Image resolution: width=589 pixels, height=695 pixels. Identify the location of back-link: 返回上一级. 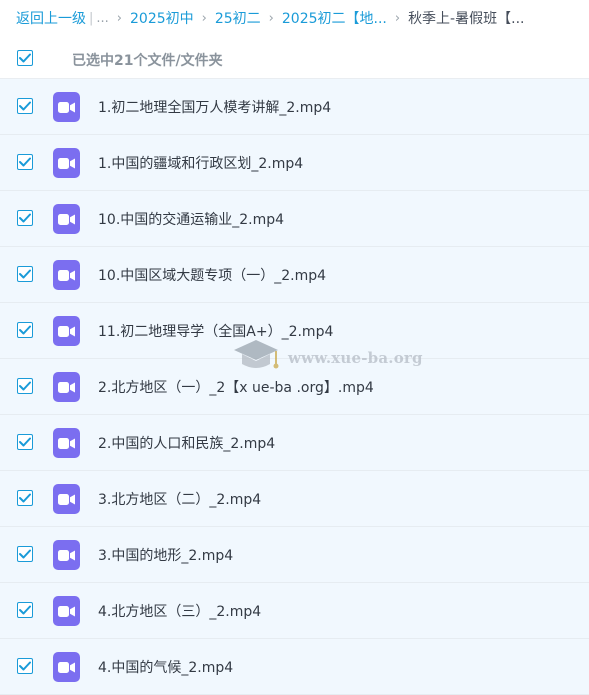
(51, 18).